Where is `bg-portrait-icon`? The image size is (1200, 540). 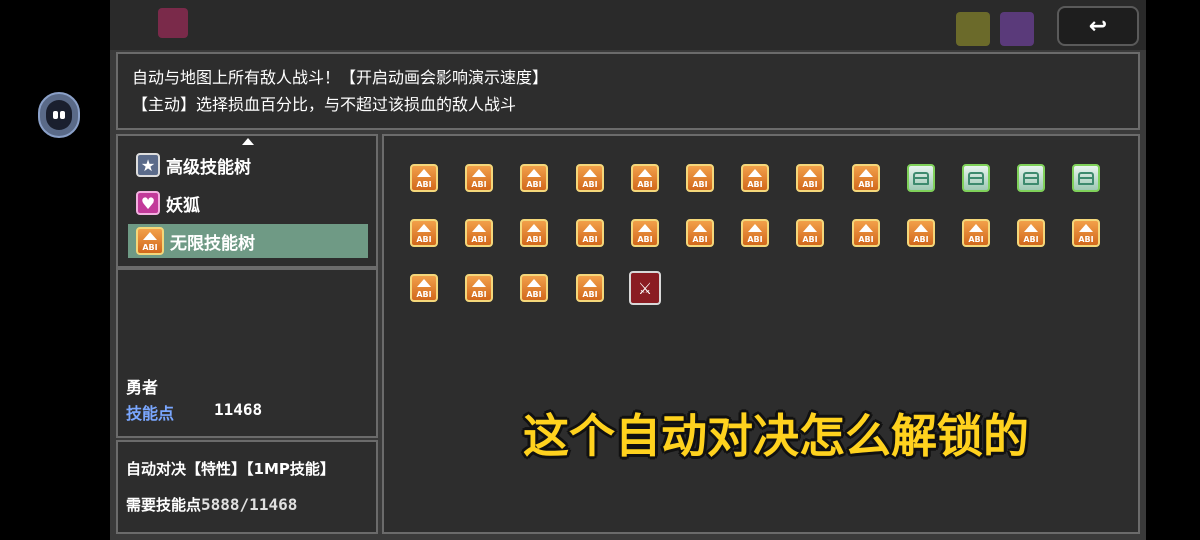
bg-portrait-icon is located at coordinates (173, 23).